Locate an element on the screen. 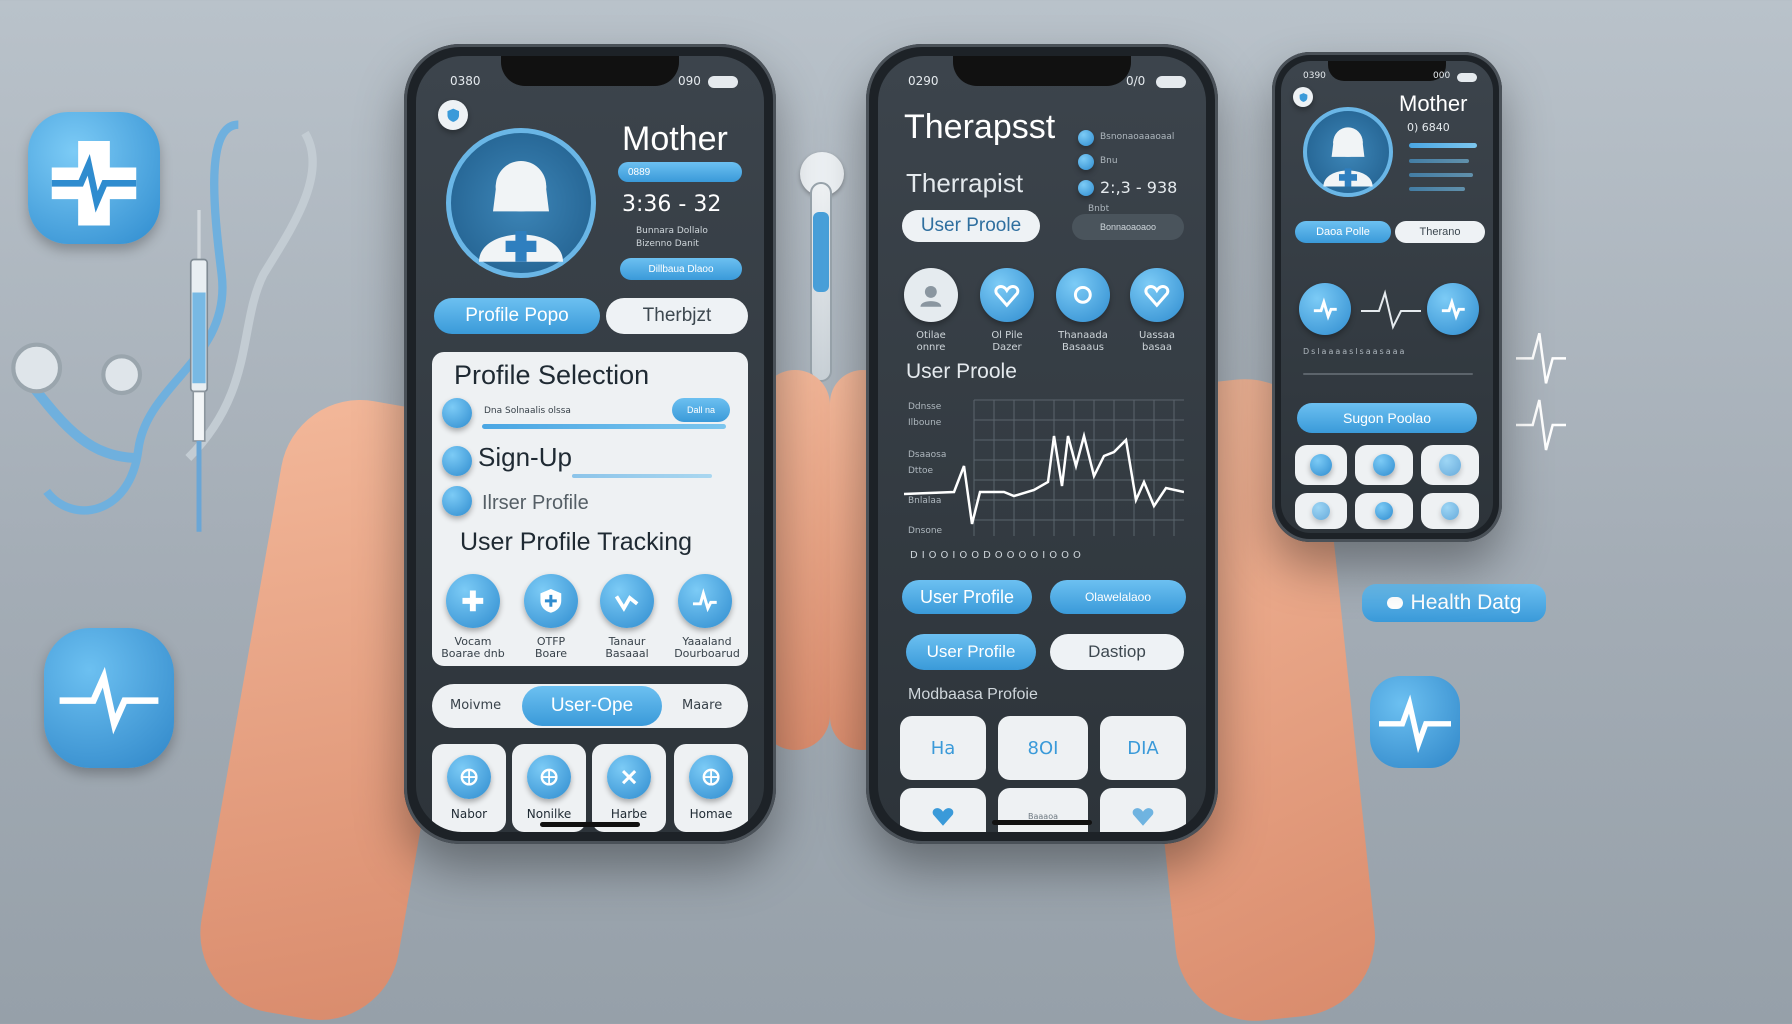 The width and height of the screenshot is (1792, 1024). tracking-cross-icon is located at coordinates (473, 601).